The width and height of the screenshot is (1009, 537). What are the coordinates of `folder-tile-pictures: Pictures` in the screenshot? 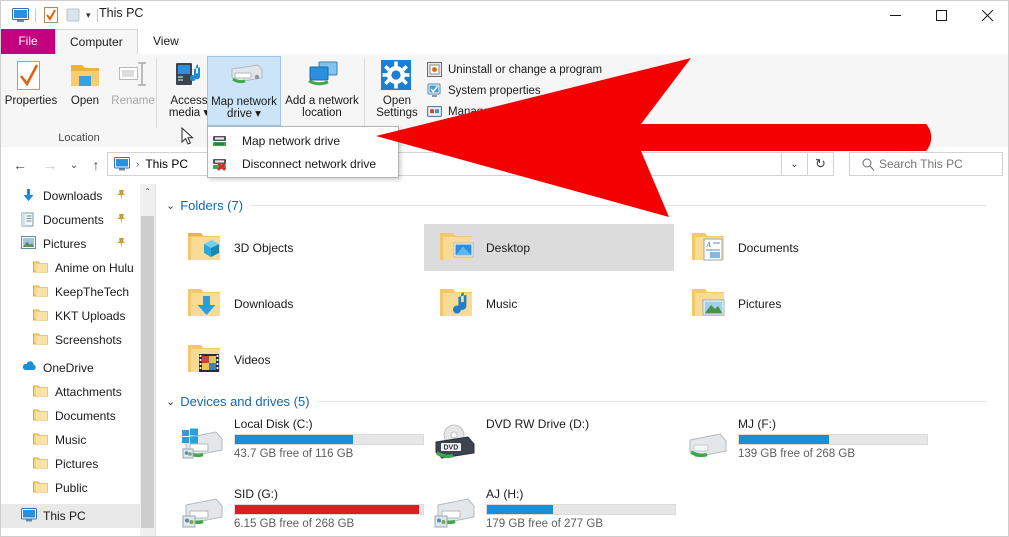 It's located at (801, 303).